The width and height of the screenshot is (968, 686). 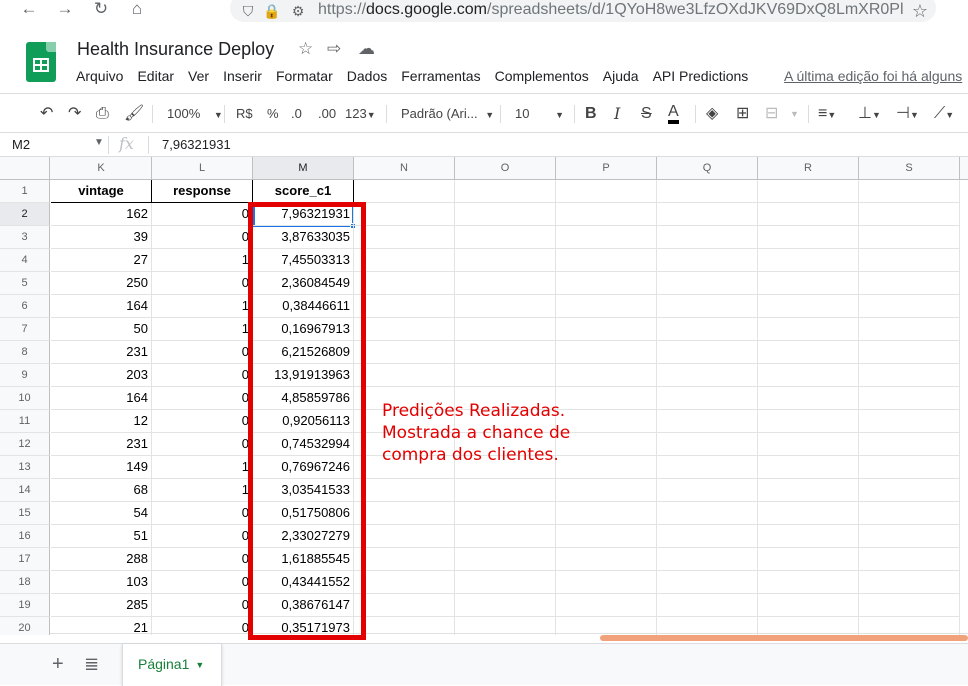 What do you see at coordinates (808, 283) in the screenshot?
I see `cell-r5` at bounding box center [808, 283].